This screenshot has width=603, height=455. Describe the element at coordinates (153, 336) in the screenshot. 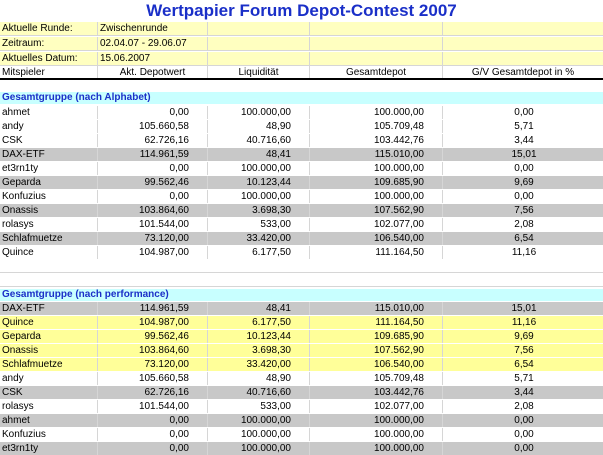

I see `depot-value-cell: 99.562,46` at that location.